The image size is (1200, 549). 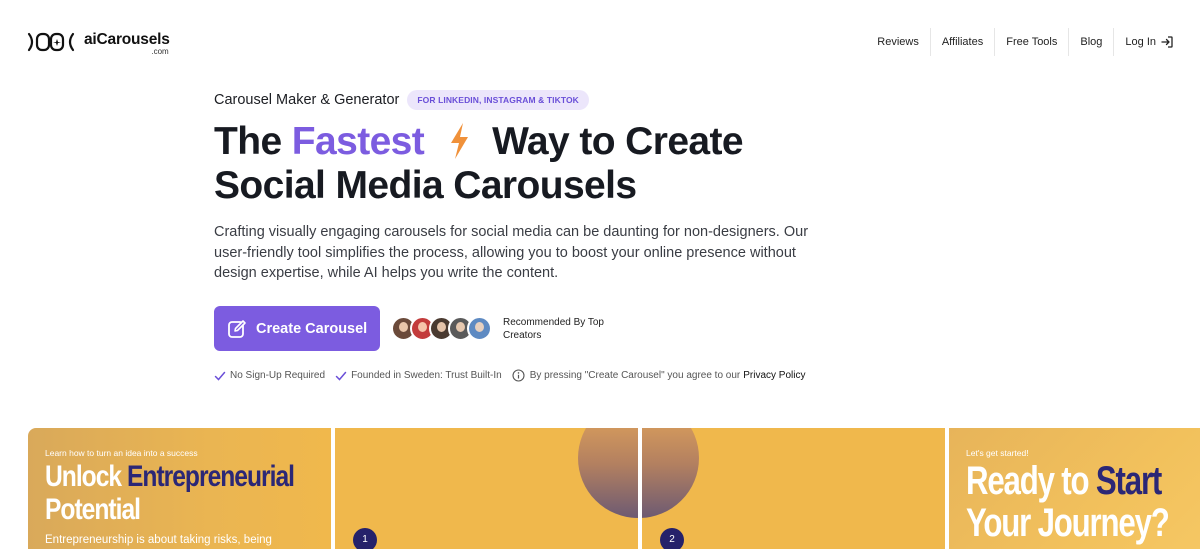 What do you see at coordinates (160, 51) in the screenshot?
I see `brand-tld: .com` at bounding box center [160, 51].